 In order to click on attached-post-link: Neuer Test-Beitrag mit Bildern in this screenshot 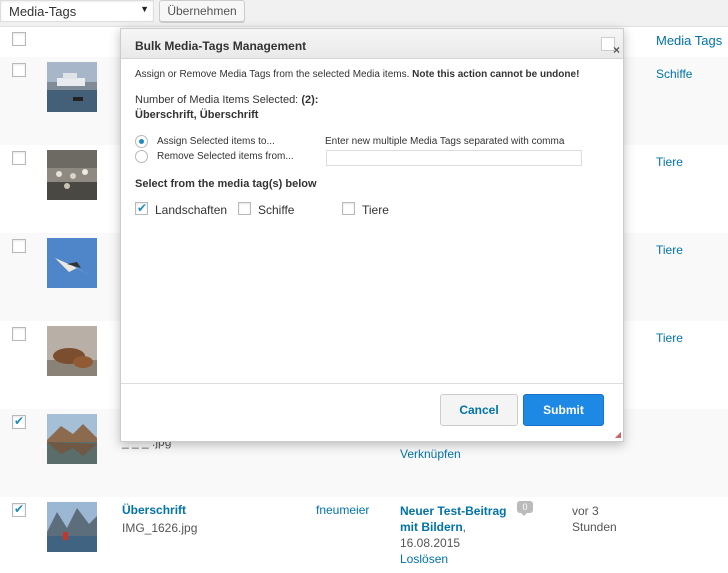, I will do `click(453, 519)`.